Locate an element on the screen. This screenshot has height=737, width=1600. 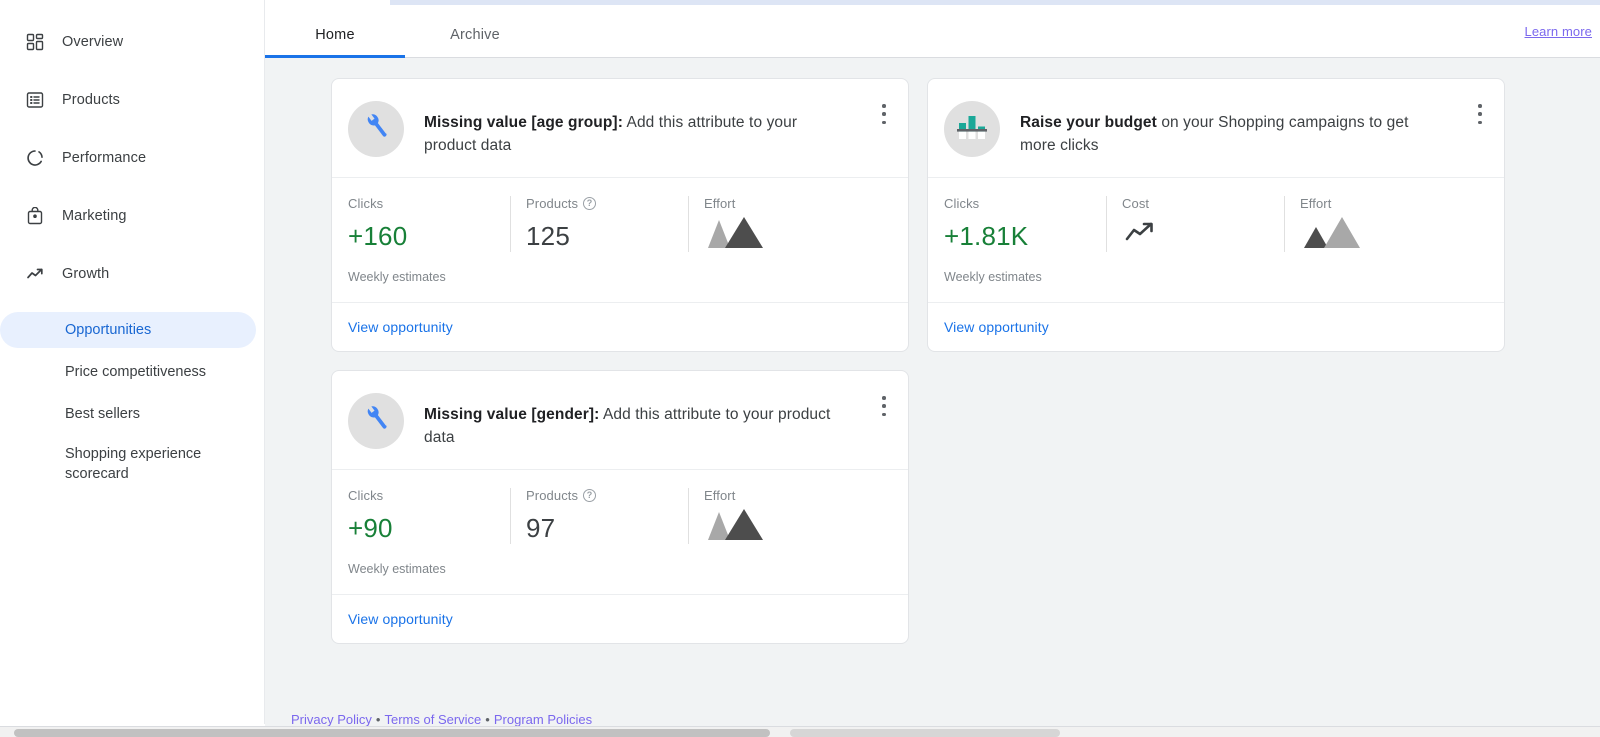
sidebar-item-label: Performance is located at coordinates (104, 158).